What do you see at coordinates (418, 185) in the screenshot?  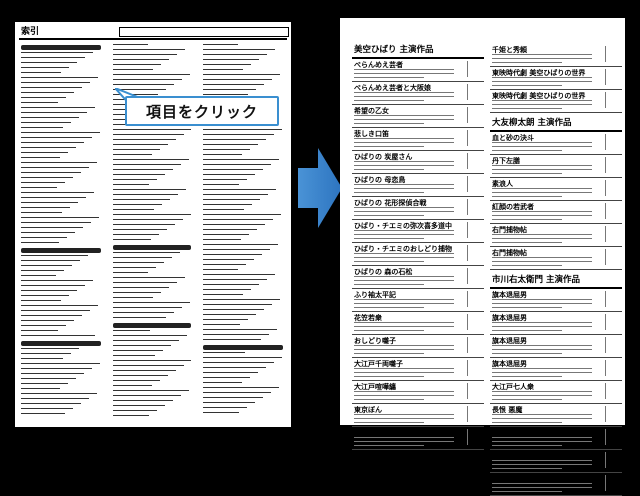 I see `work-entry: ひばりの 母恋鳥` at bounding box center [418, 185].